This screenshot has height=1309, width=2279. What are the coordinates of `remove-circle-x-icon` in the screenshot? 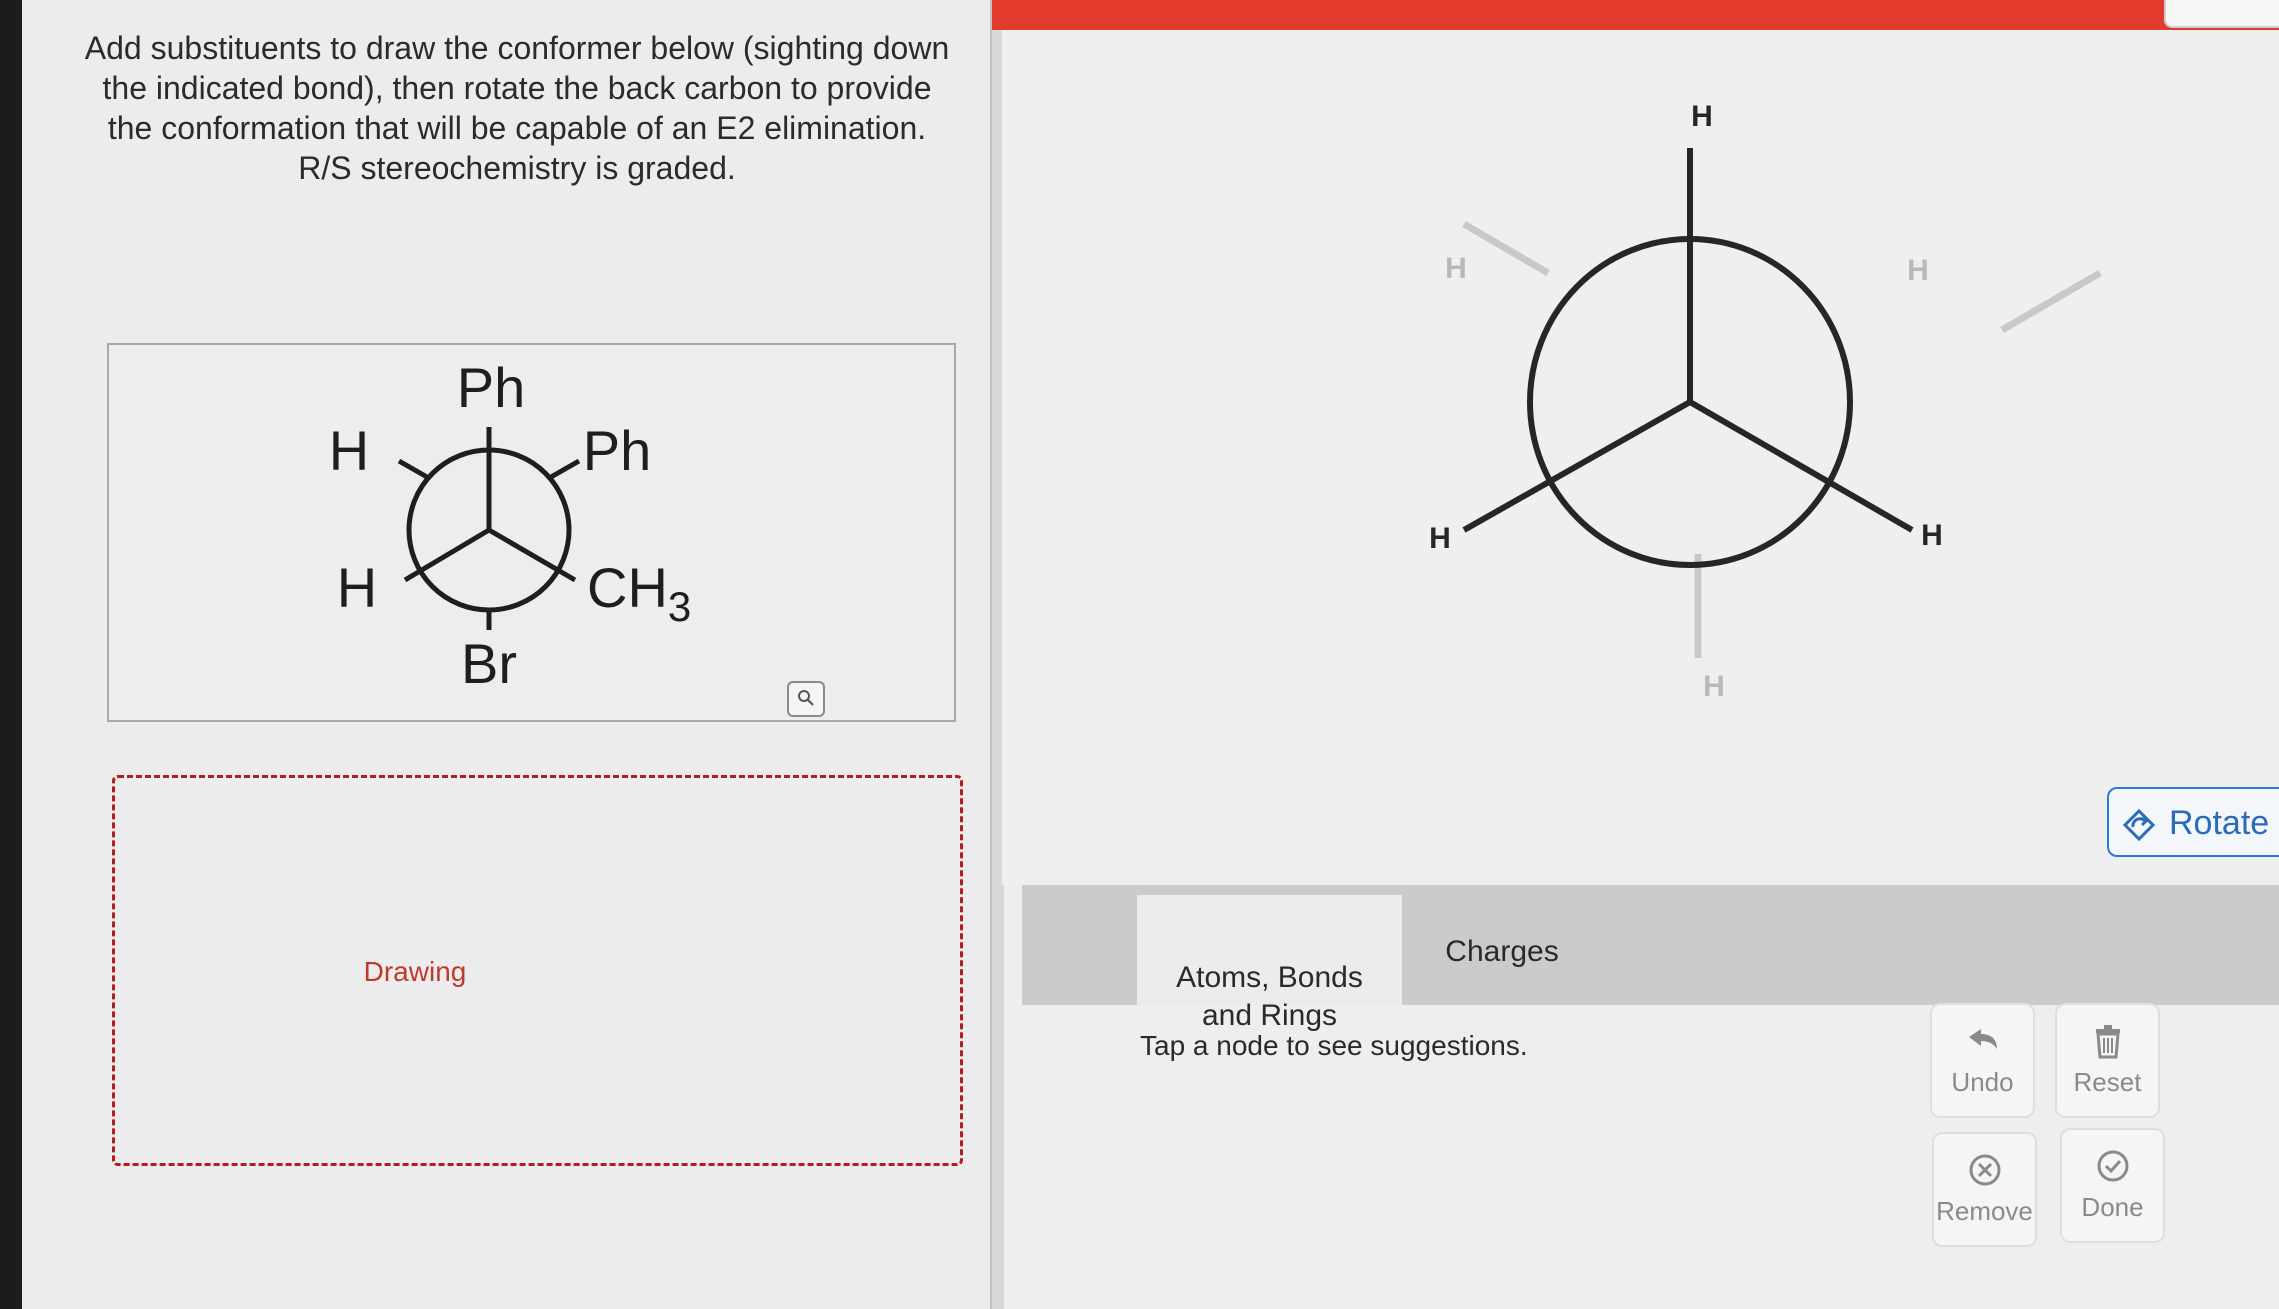 It's located at (1984, 1170).